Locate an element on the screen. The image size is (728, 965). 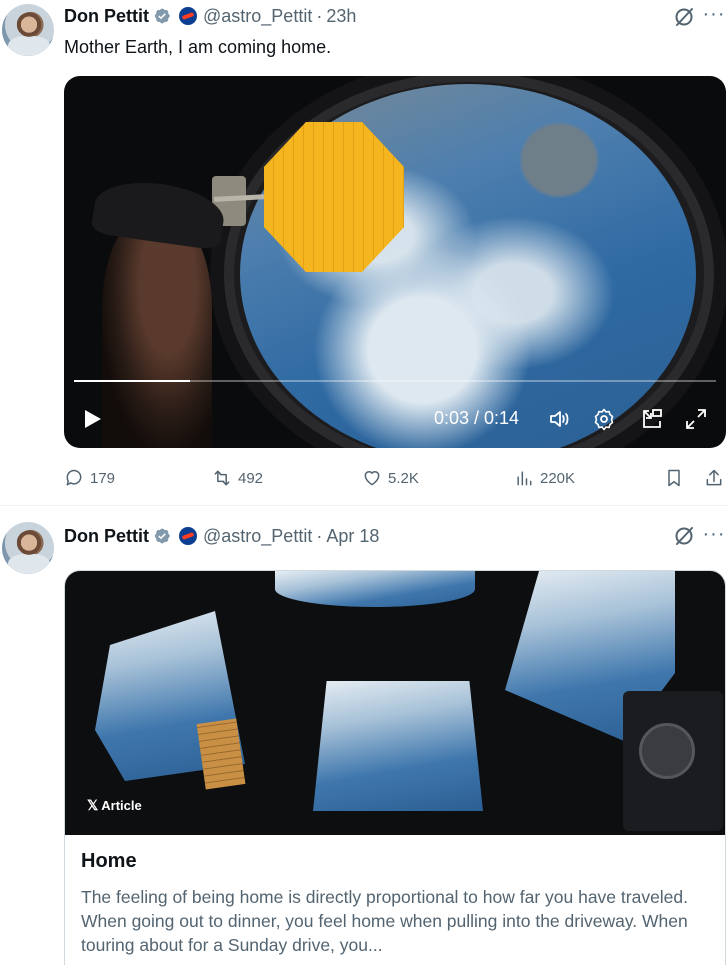
video-astronaut-cap is located at coordinates (159, 213).